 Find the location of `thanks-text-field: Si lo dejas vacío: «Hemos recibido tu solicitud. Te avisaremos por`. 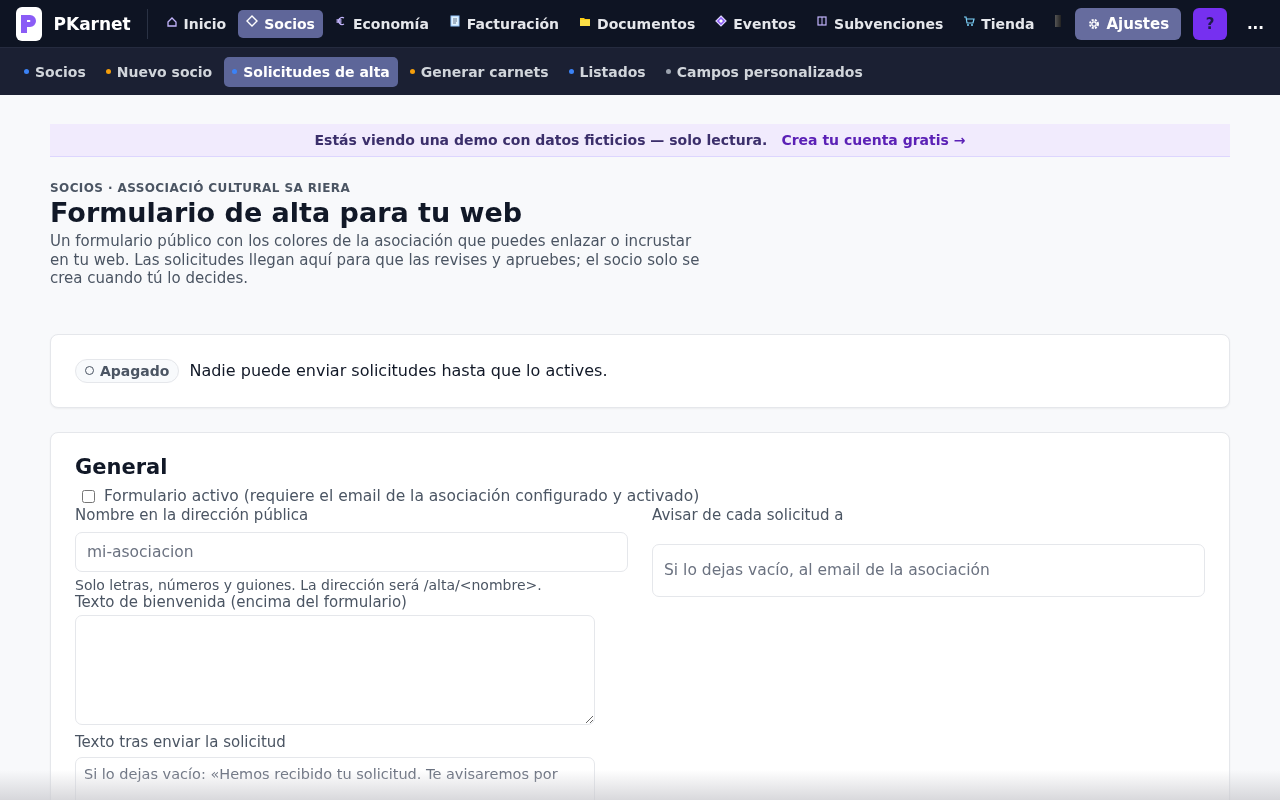

thanks-text-field: Si lo dejas vacío: «Hemos recibido tu solicitud. Te avisaremos por is located at coordinates (335, 778).